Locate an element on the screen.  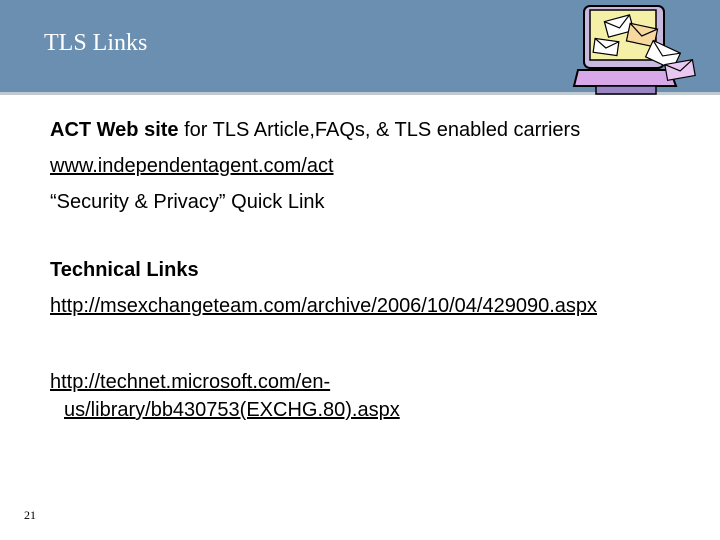
act-website-label: ACT Web site is located at coordinates (114, 130).